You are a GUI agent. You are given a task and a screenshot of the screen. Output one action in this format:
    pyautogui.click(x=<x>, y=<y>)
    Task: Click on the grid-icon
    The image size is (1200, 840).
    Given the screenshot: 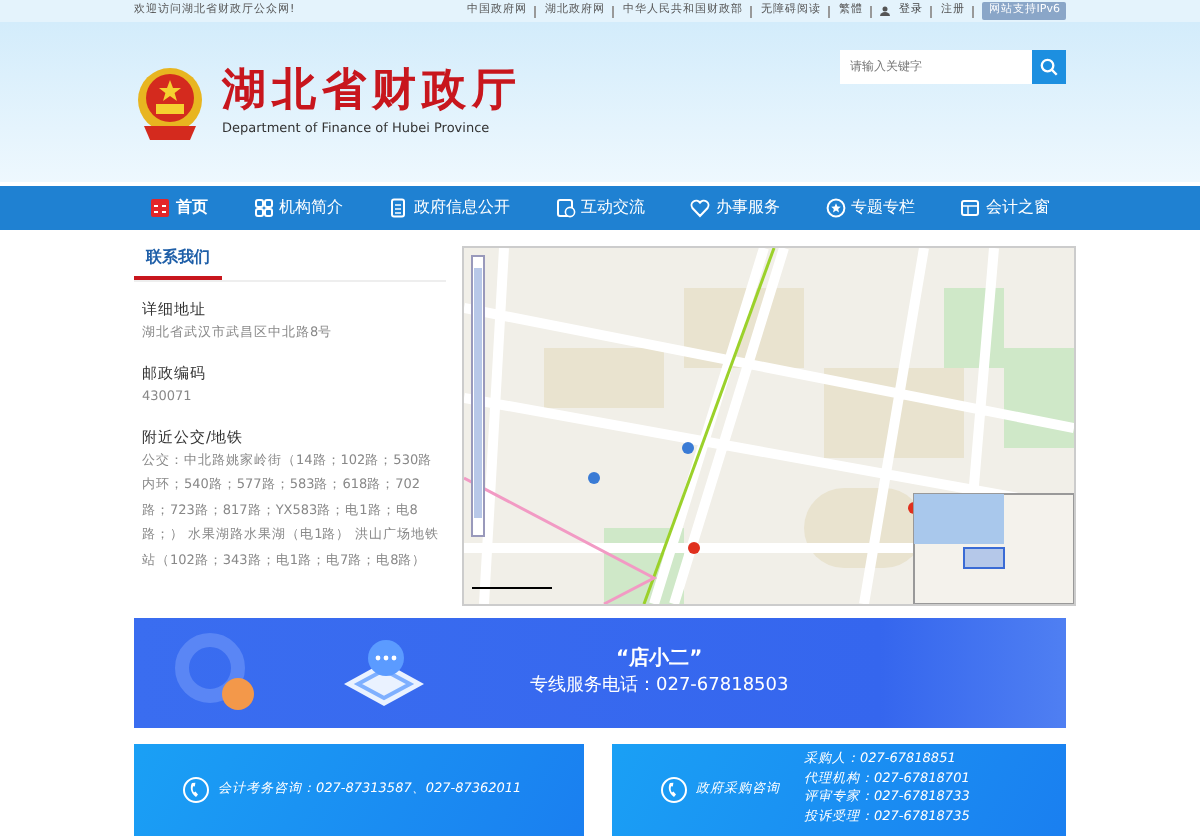 What is the action you would take?
    pyautogui.click(x=263, y=208)
    